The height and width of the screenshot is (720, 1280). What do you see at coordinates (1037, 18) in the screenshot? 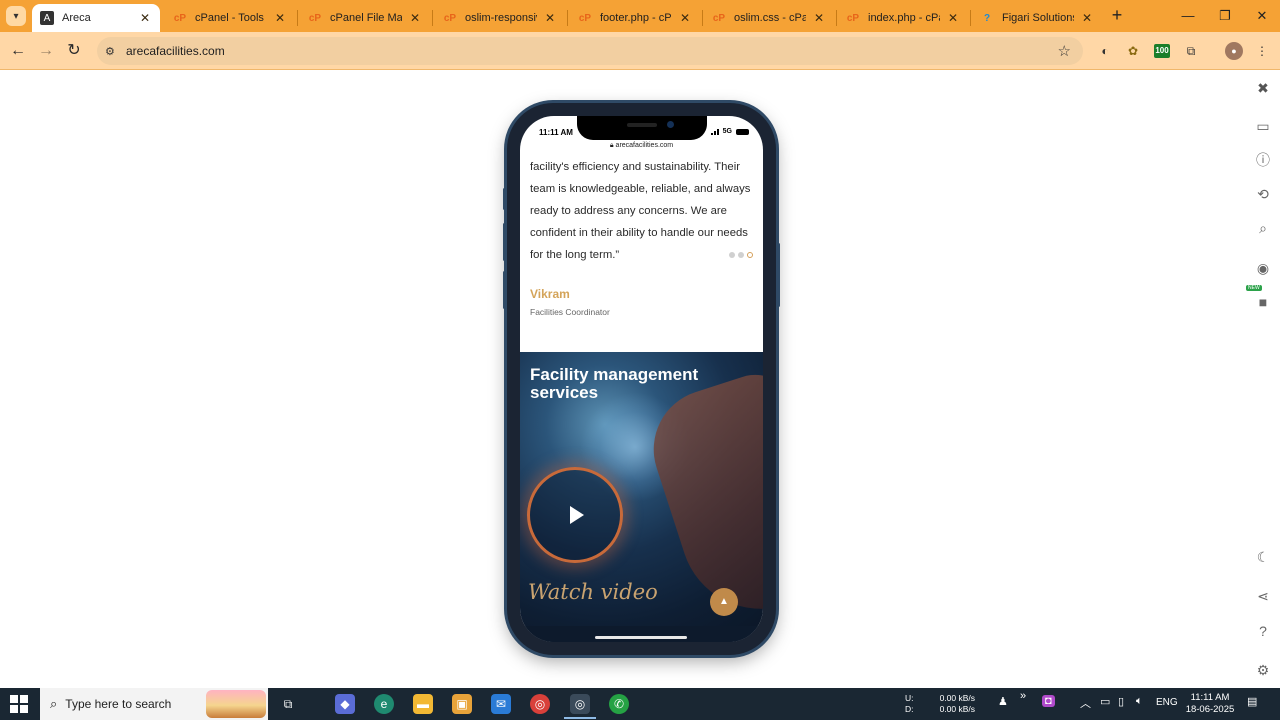
I see `tab-figari-solutions: ? Figari Solutions - ( ✕` at bounding box center [1037, 18].